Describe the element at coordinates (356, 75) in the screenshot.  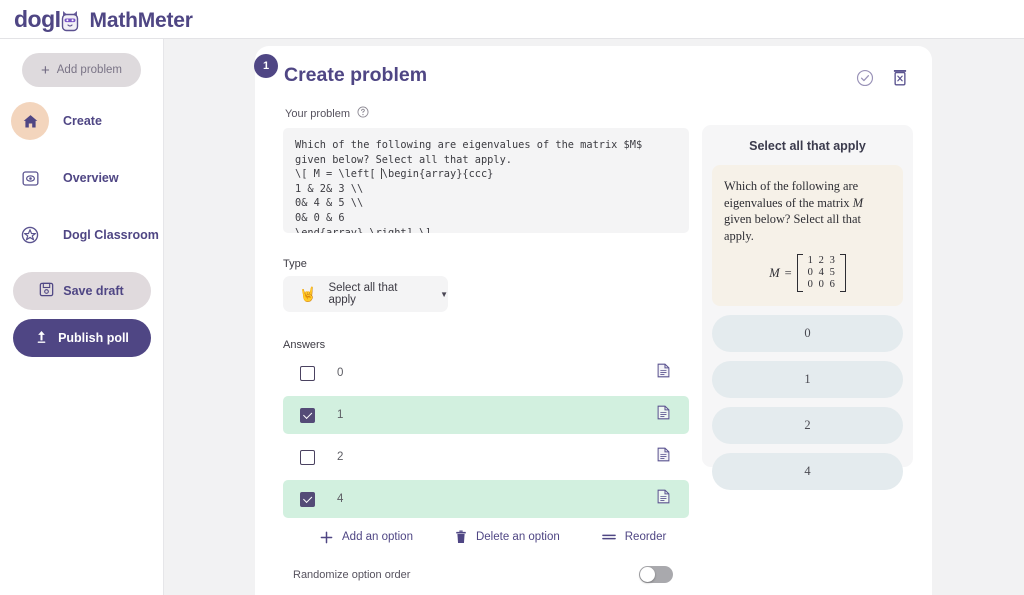
I see `page-title: Create problem` at that location.